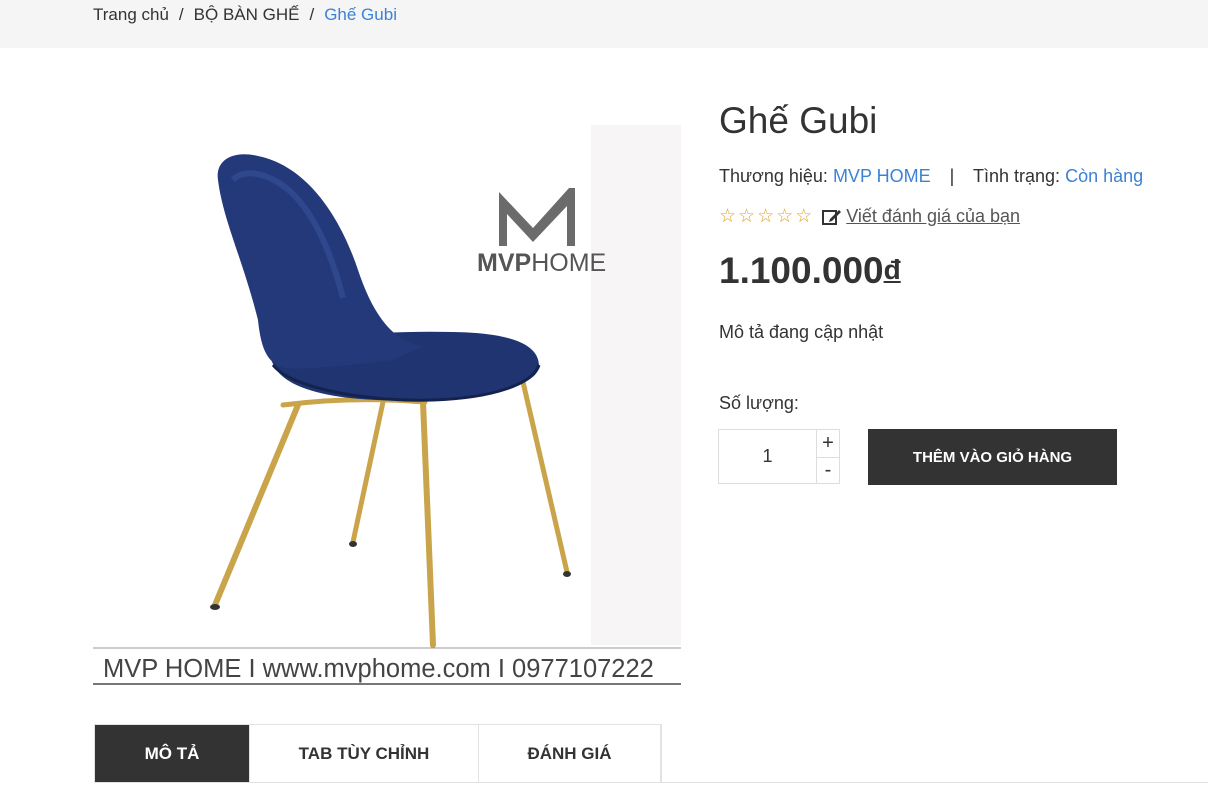  I want to click on breadcrumb-current: Ghế Gubi, so click(360, 14).